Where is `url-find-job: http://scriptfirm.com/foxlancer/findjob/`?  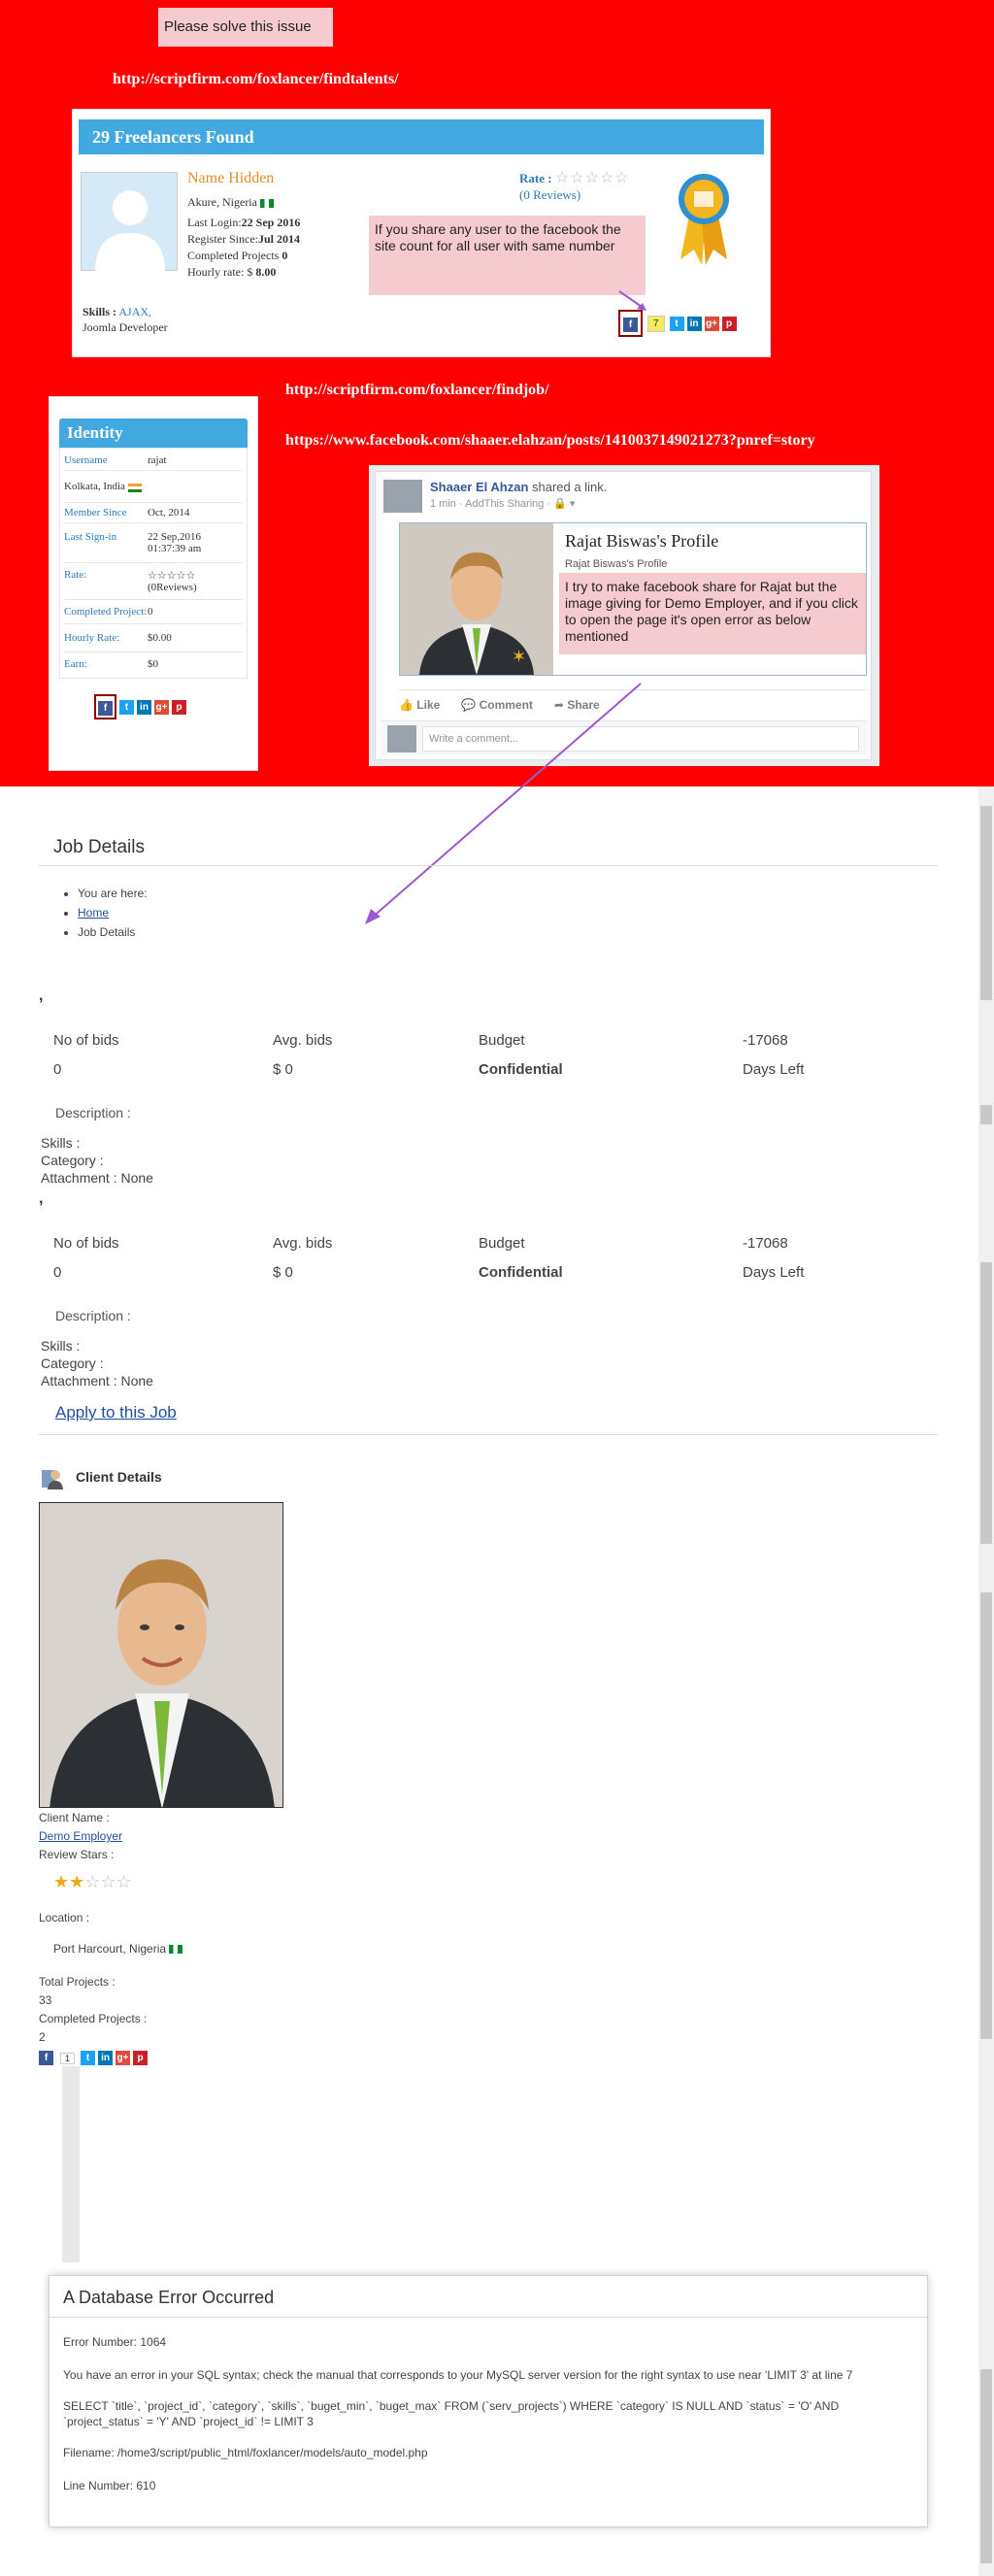
url-find-job: http://scriptfirm.com/foxlancer/findjob/ is located at coordinates (417, 390).